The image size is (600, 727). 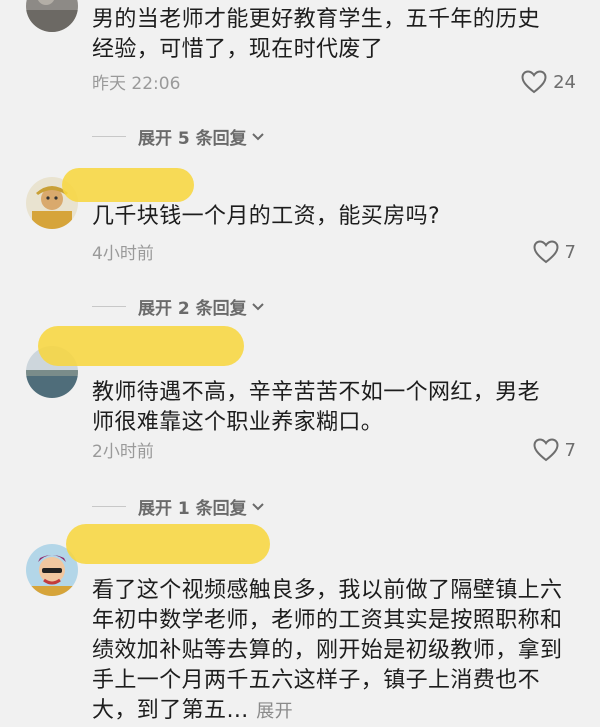 I want to click on comment-time: 昨天 22:06, so click(x=136, y=84).